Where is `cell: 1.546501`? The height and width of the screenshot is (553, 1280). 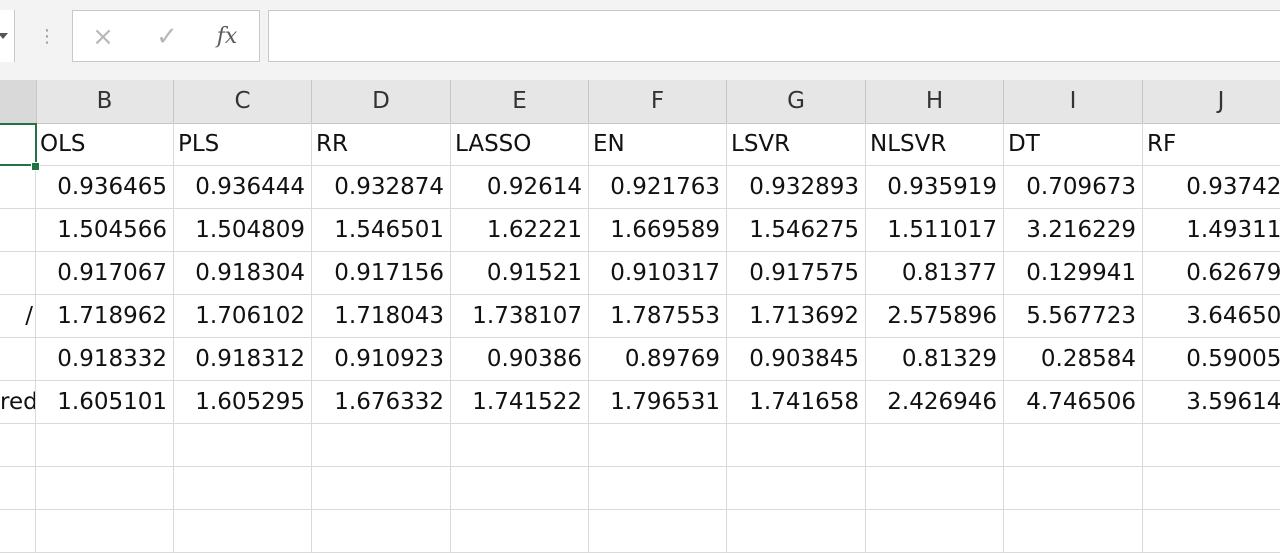
cell: 1.546501 is located at coordinates (381, 230).